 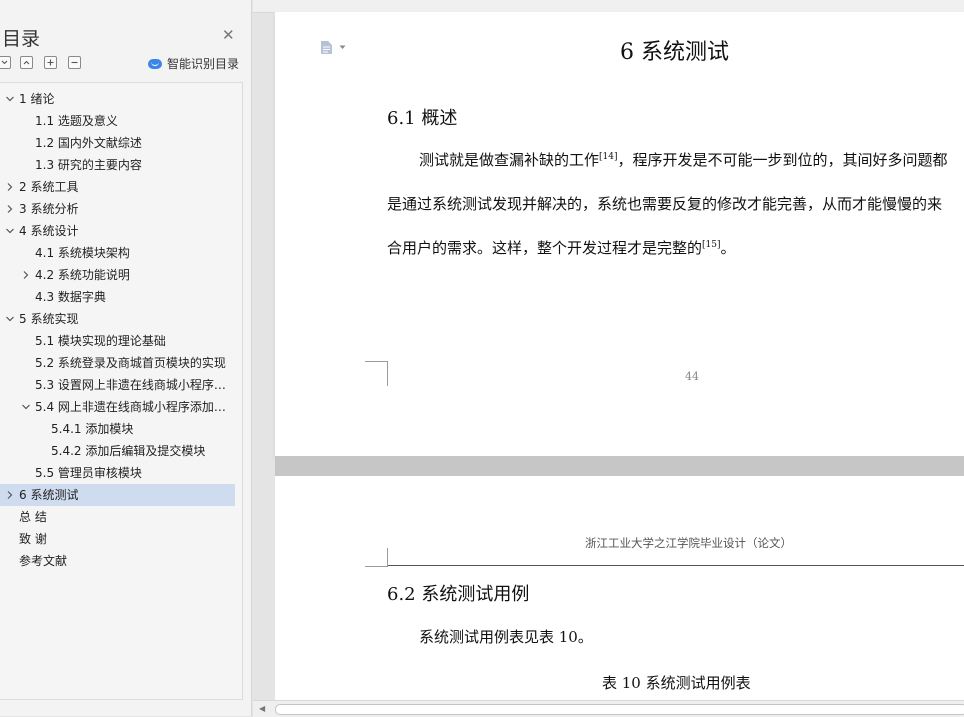 I want to click on toc-item: 5.4 网上非遗在线商城小程序添加模块实现, so click(x=117, y=407).